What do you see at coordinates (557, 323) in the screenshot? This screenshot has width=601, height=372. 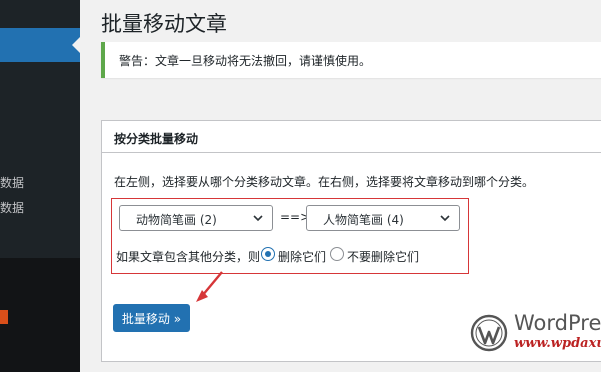 I see `watermark-name: WordPress` at bounding box center [557, 323].